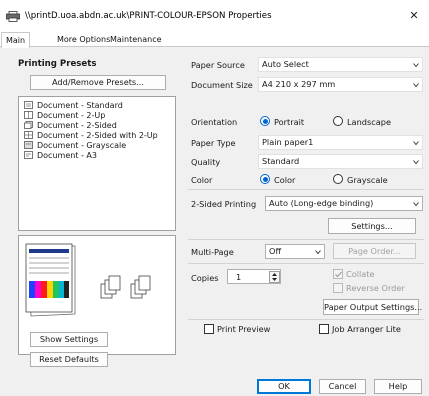 The image size is (429, 396). Describe the element at coordinates (285, 64) in the screenshot. I see `paper-source-value: Auto Select` at that location.